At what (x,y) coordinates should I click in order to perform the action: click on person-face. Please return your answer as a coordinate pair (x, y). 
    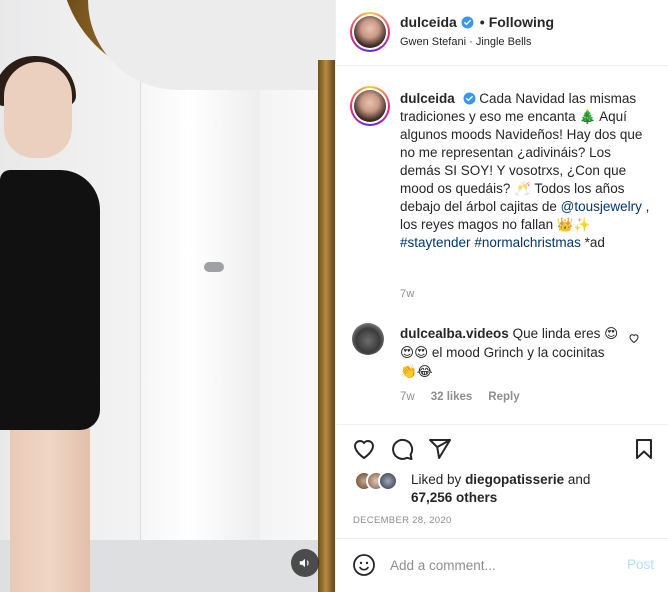
    Looking at the image, I should click on (38, 110).